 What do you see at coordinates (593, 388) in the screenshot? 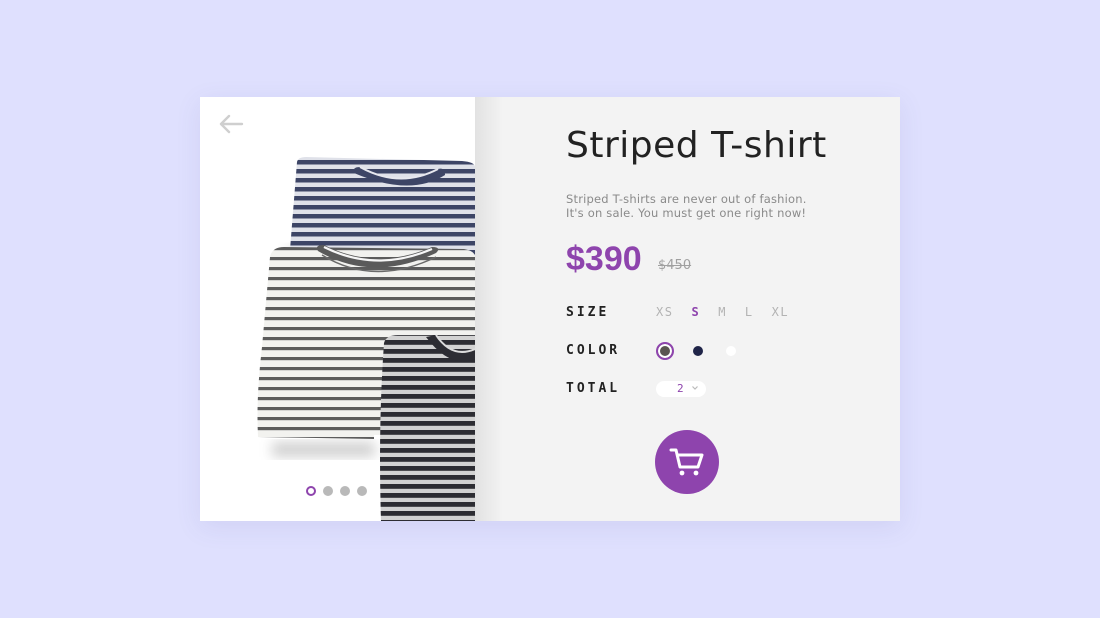
I see `total-label: TOTAL` at bounding box center [593, 388].